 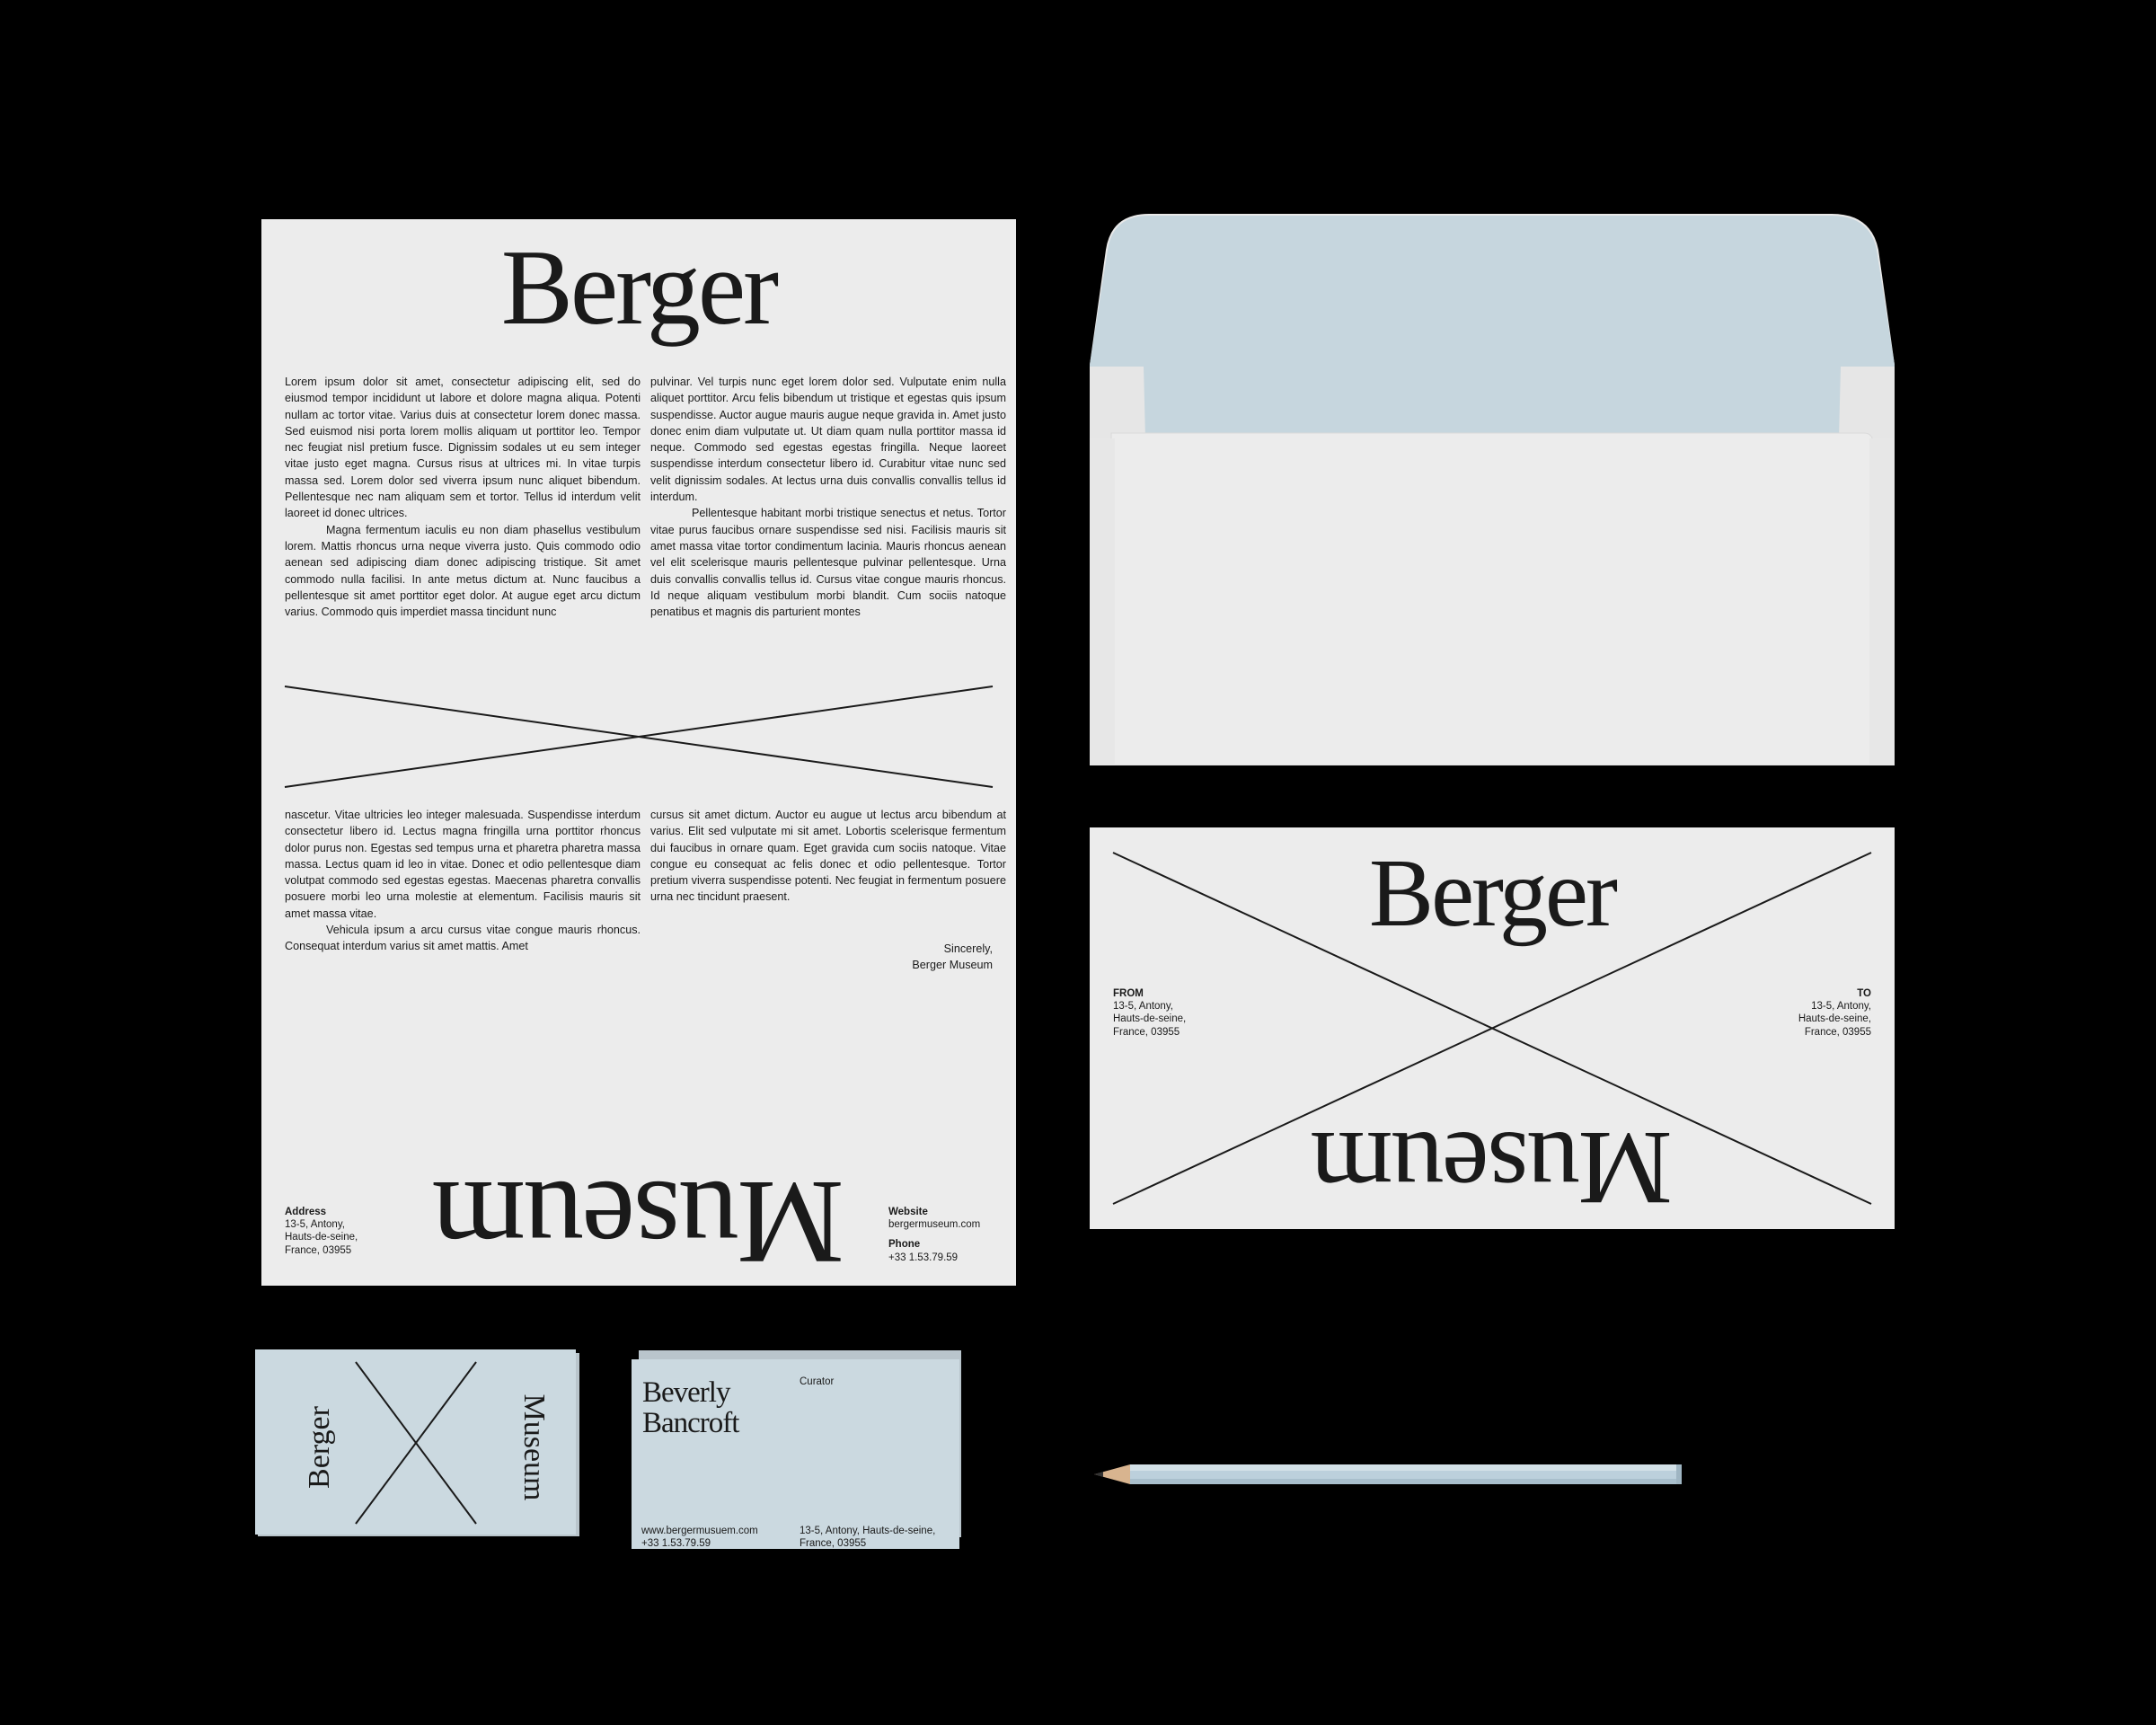 I want to click on card-name-last: Bancroft, so click(x=690, y=1423).